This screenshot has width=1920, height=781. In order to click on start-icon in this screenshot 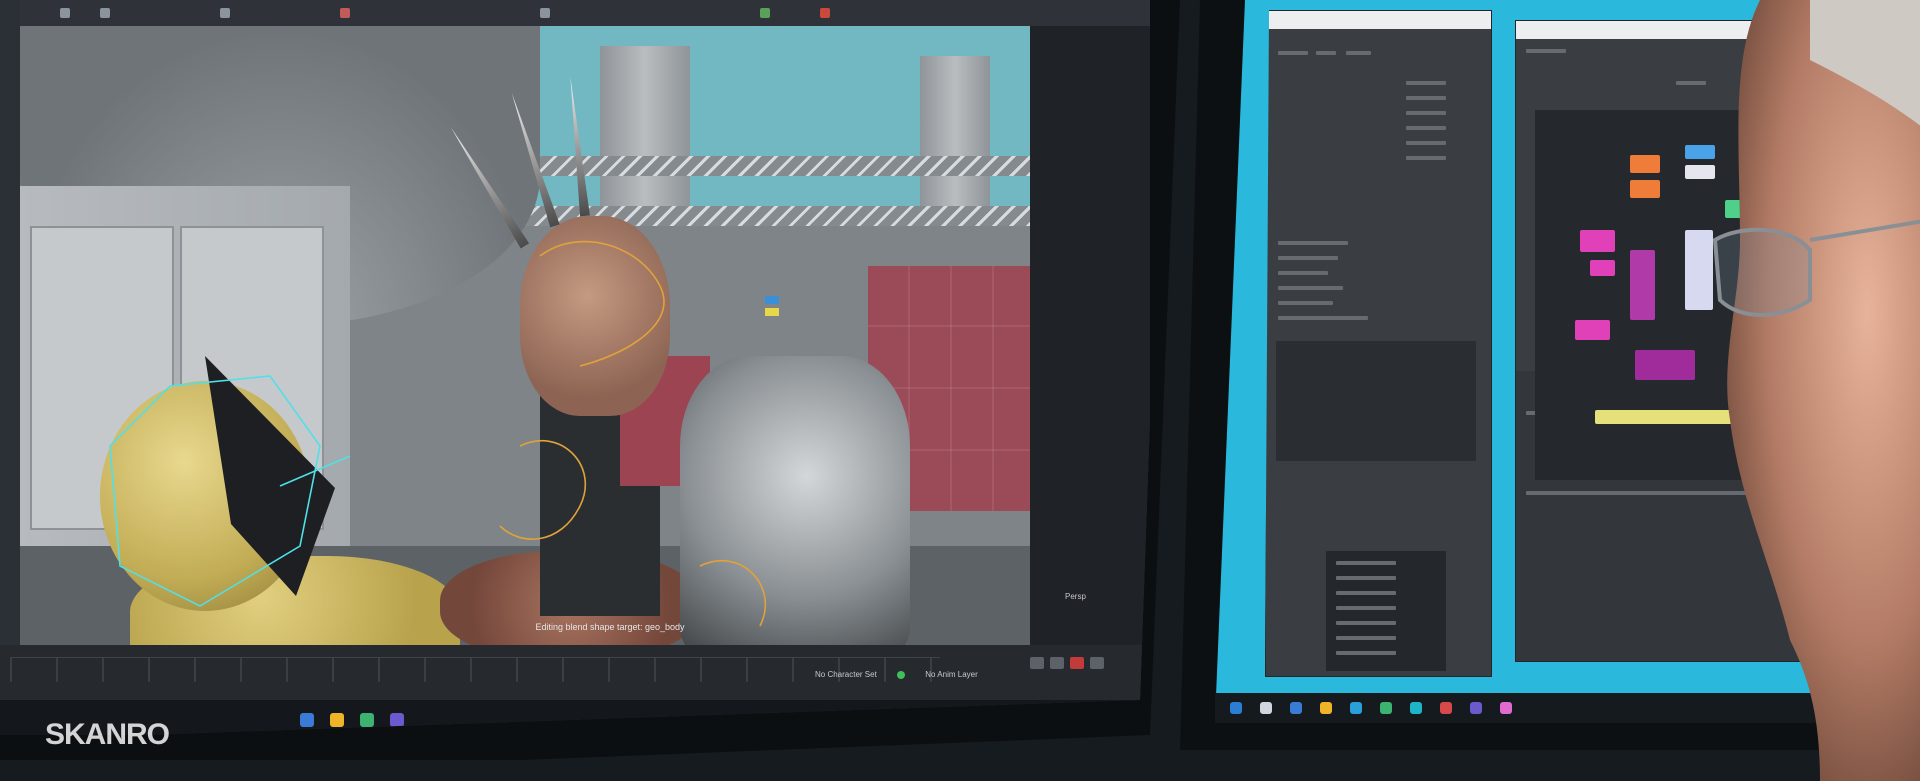, I will do `click(1236, 708)`.